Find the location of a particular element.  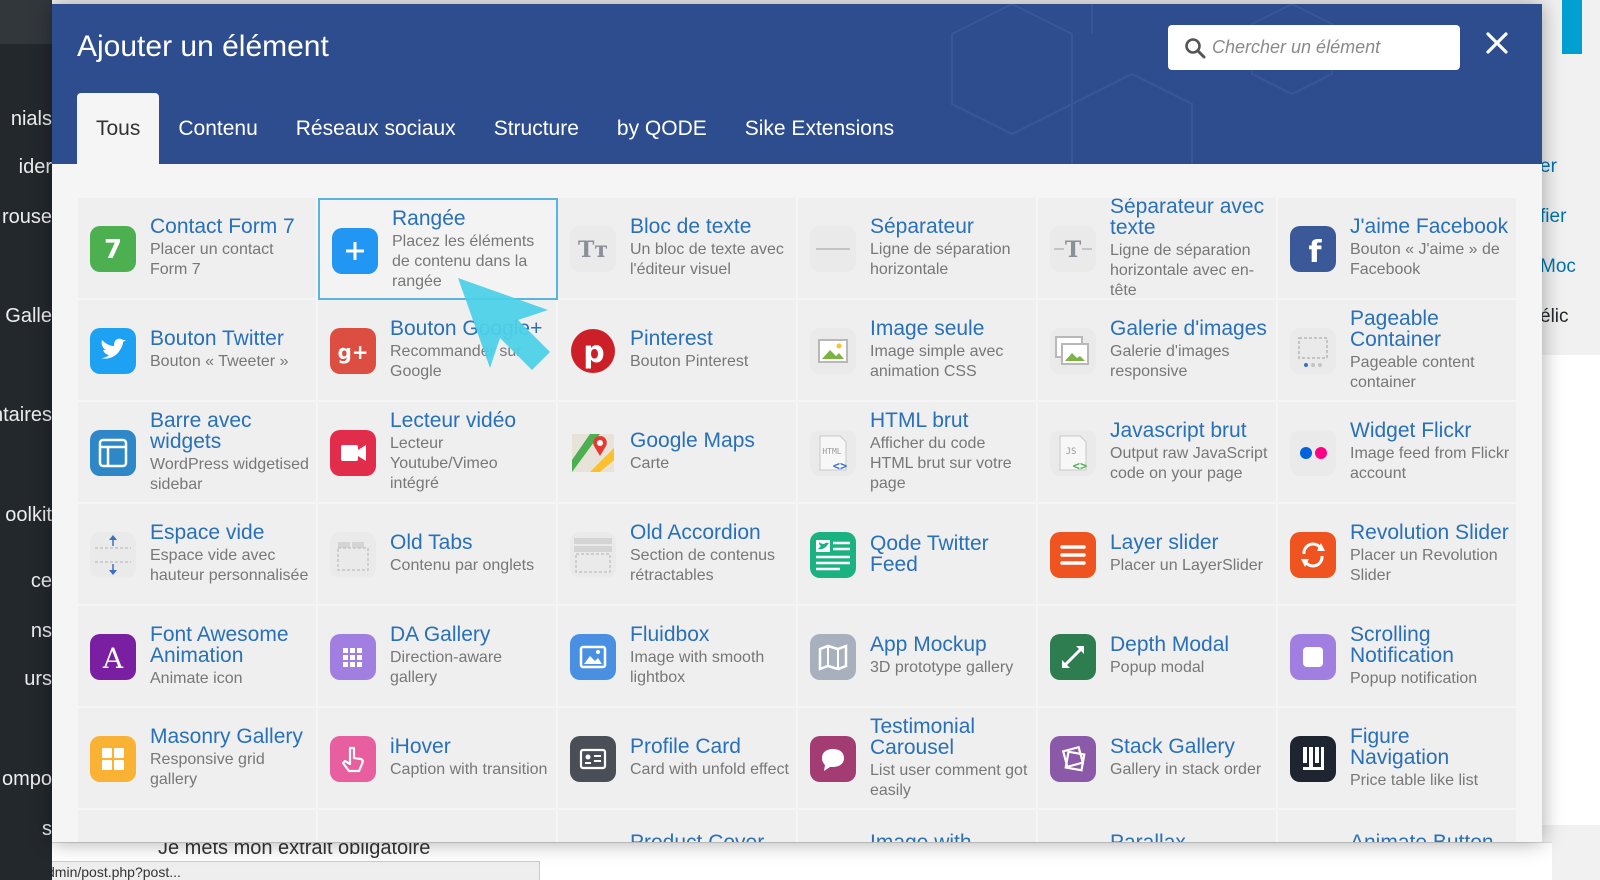

svg-text: T is located at coordinates (1073, 250).